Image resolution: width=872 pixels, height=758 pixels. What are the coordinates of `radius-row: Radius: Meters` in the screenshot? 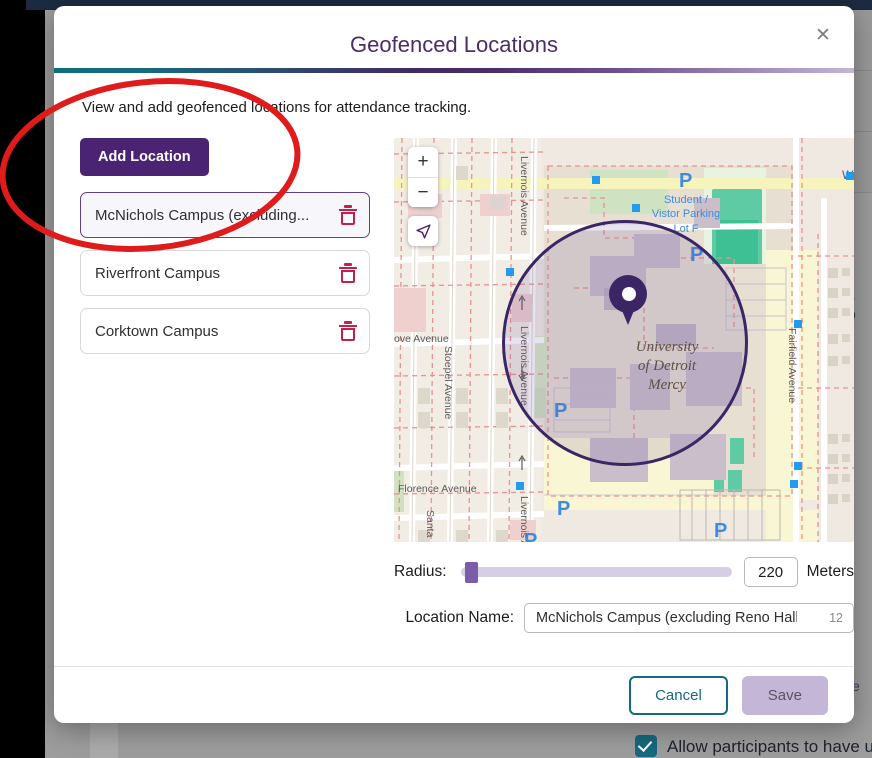 It's located at (624, 572).